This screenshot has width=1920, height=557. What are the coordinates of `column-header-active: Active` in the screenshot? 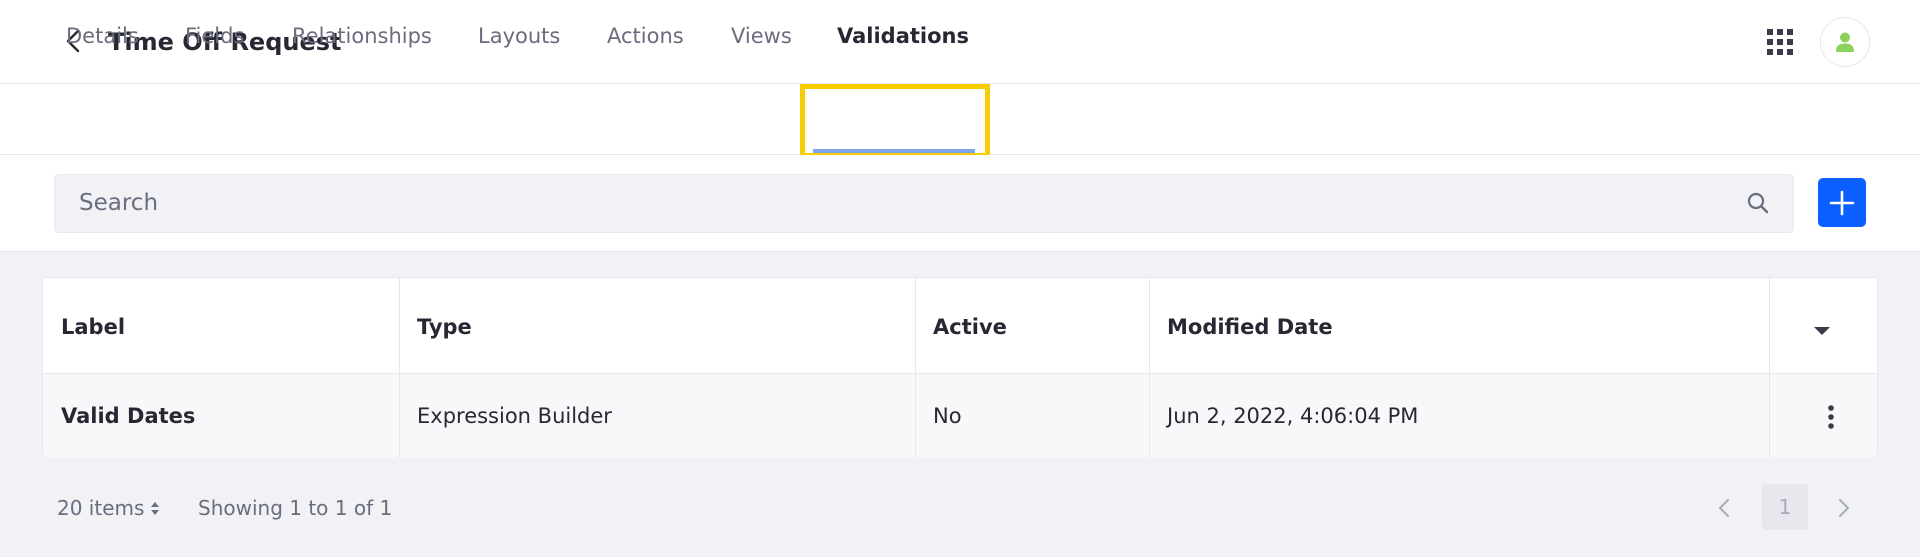 It's located at (970, 327).